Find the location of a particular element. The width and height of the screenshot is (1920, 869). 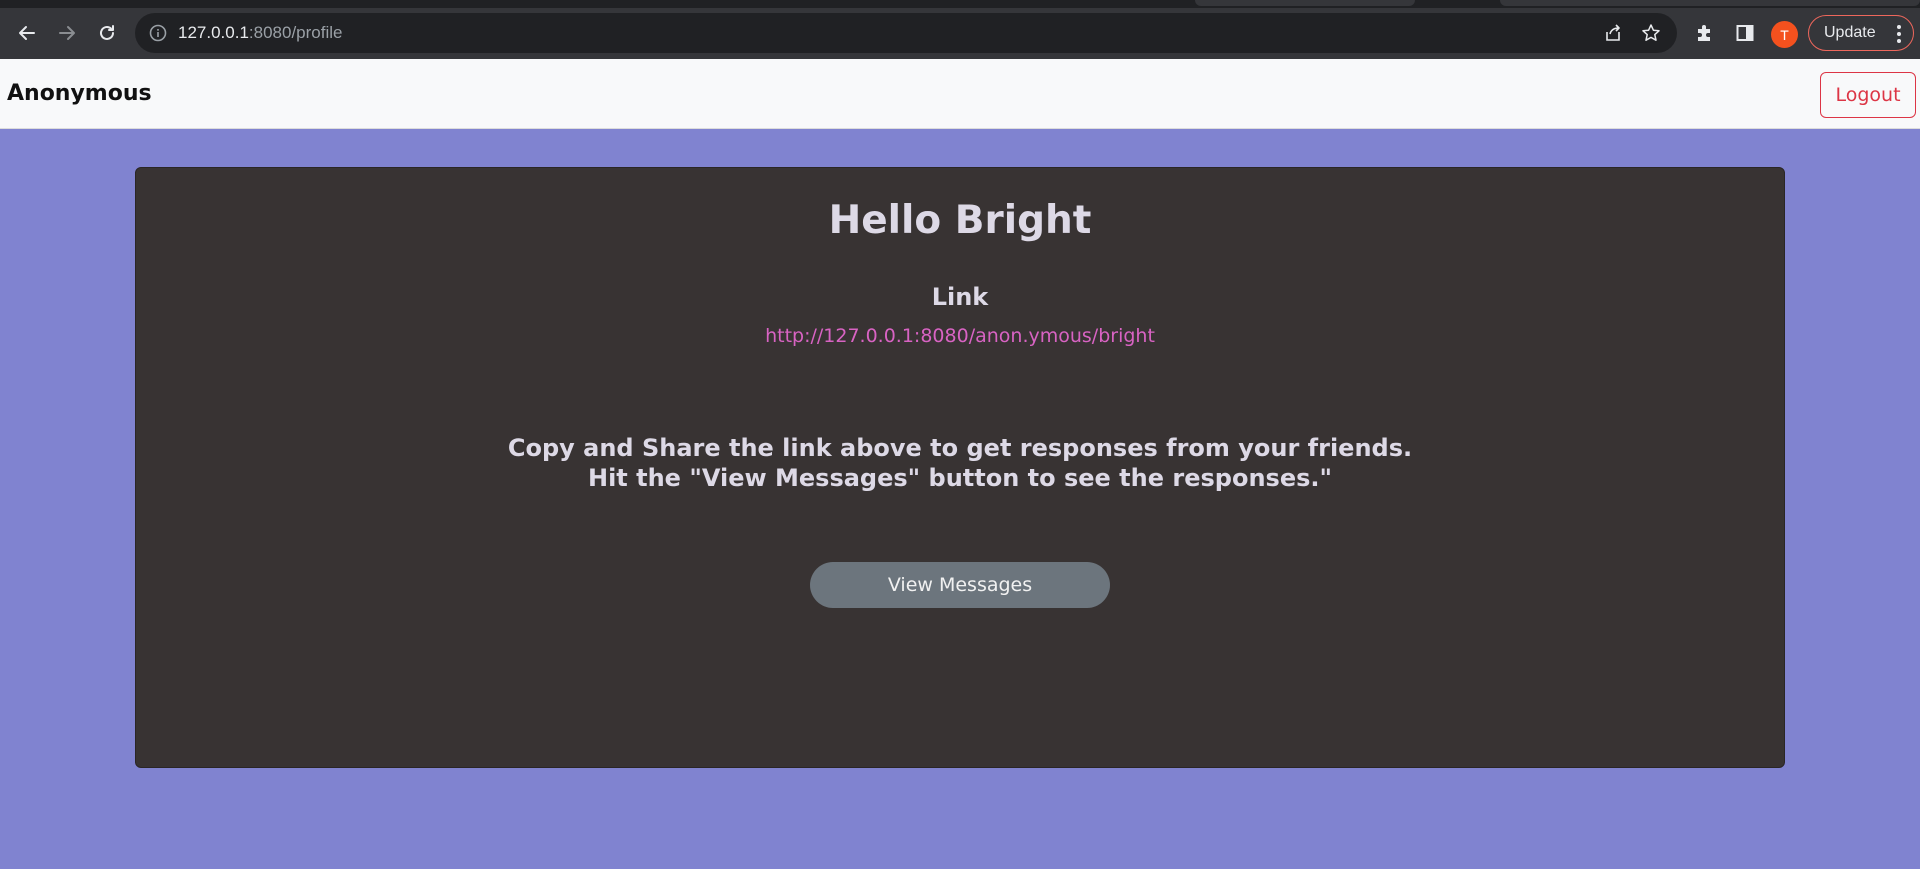

url-host: 127.0.0.1 is located at coordinates (213, 32).